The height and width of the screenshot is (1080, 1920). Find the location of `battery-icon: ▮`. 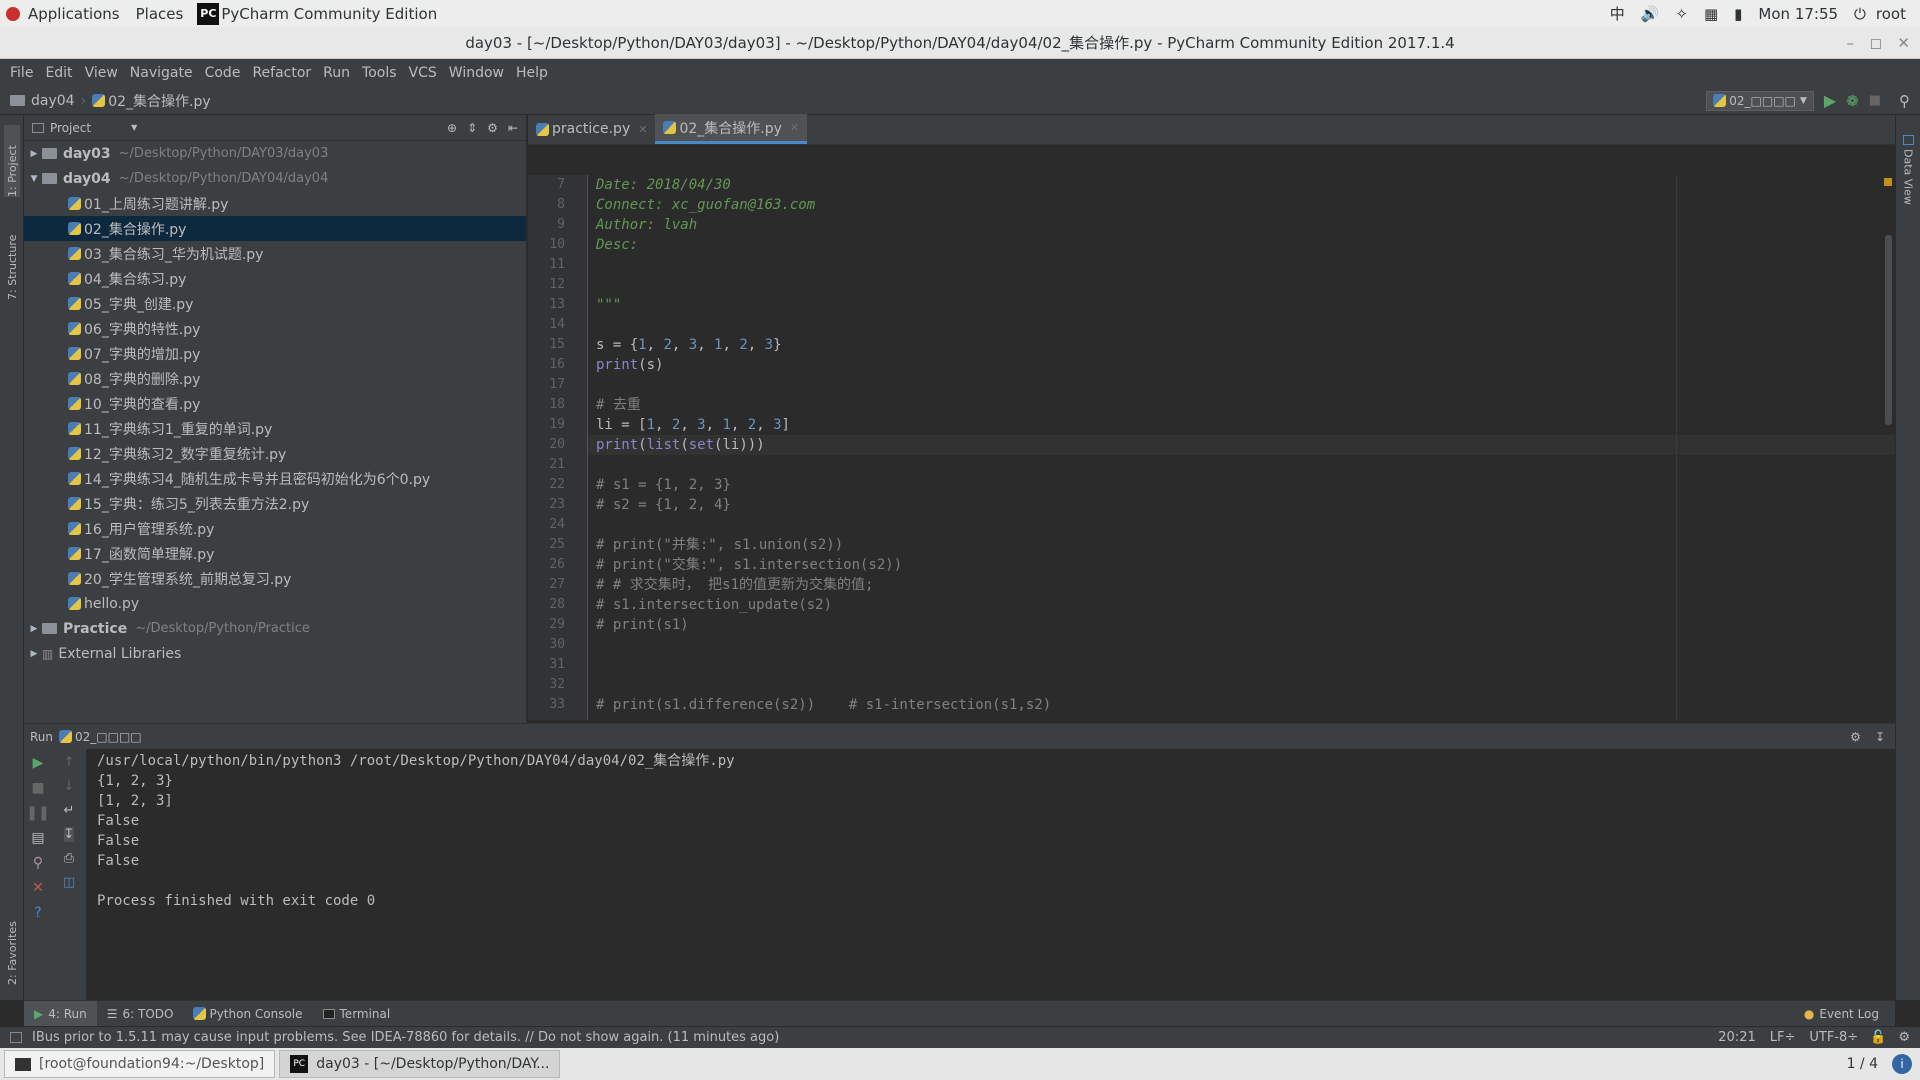

battery-icon: ▮ is located at coordinates (1738, 14).